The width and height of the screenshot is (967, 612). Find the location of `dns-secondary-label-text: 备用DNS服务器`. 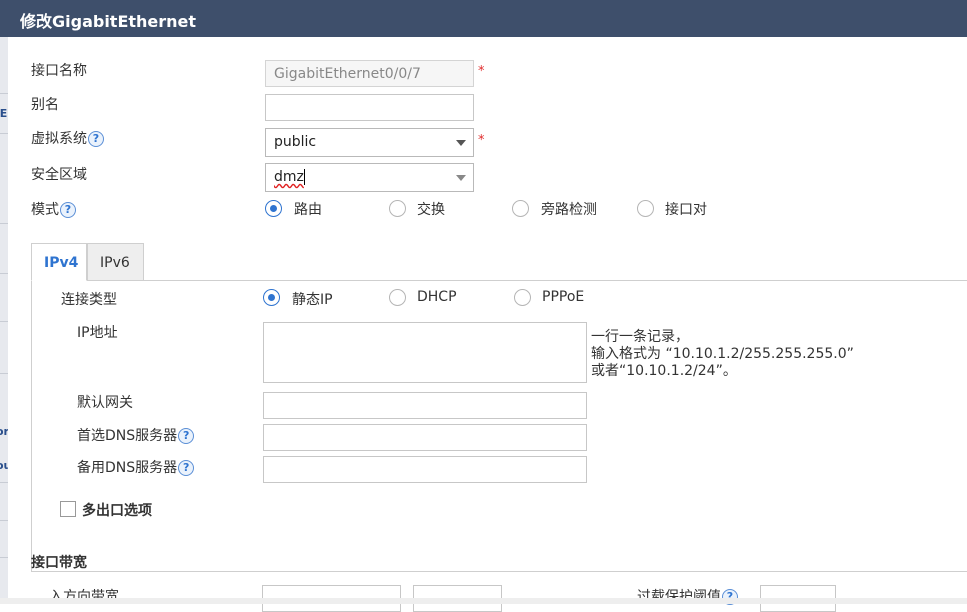

dns-secondary-label-text: 备用DNS服务器 is located at coordinates (127, 468).